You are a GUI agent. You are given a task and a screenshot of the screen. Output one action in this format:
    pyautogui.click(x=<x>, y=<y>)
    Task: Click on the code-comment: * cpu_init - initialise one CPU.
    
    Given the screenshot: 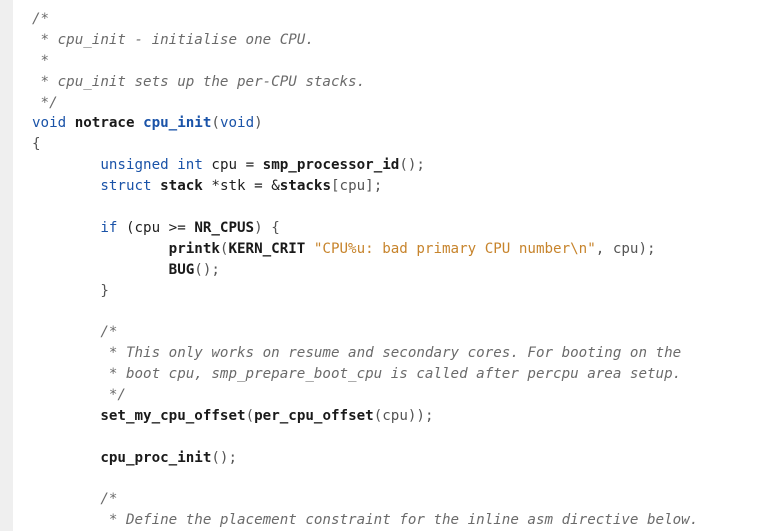 What is the action you would take?
    pyautogui.click(x=173, y=39)
    